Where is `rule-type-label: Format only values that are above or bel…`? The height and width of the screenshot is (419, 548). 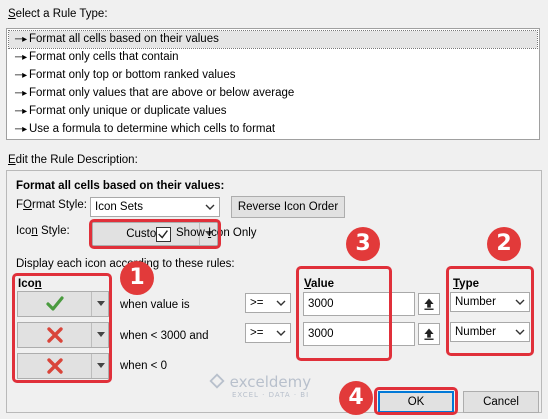 rule-type-label: Format only values that are above or bel… is located at coordinates (162, 93).